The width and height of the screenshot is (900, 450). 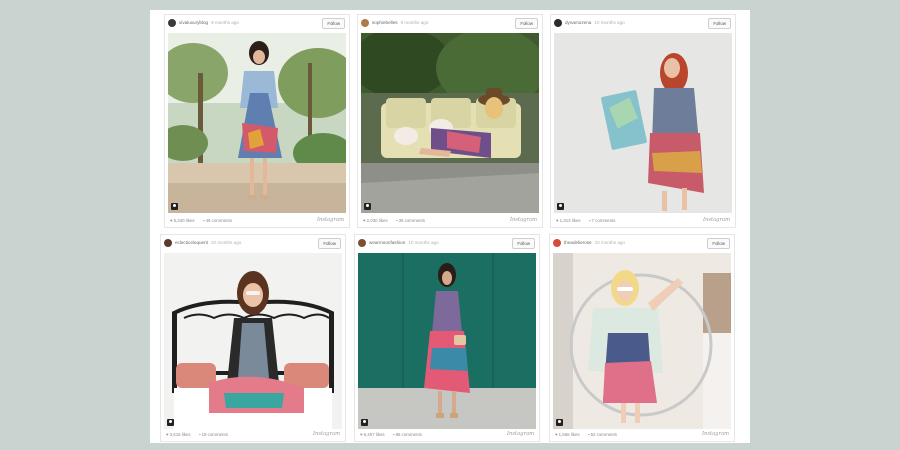 What do you see at coordinates (450, 23) in the screenshot?
I see `post-header: sophiebelles 9 months ago Follow` at bounding box center [450, 23].